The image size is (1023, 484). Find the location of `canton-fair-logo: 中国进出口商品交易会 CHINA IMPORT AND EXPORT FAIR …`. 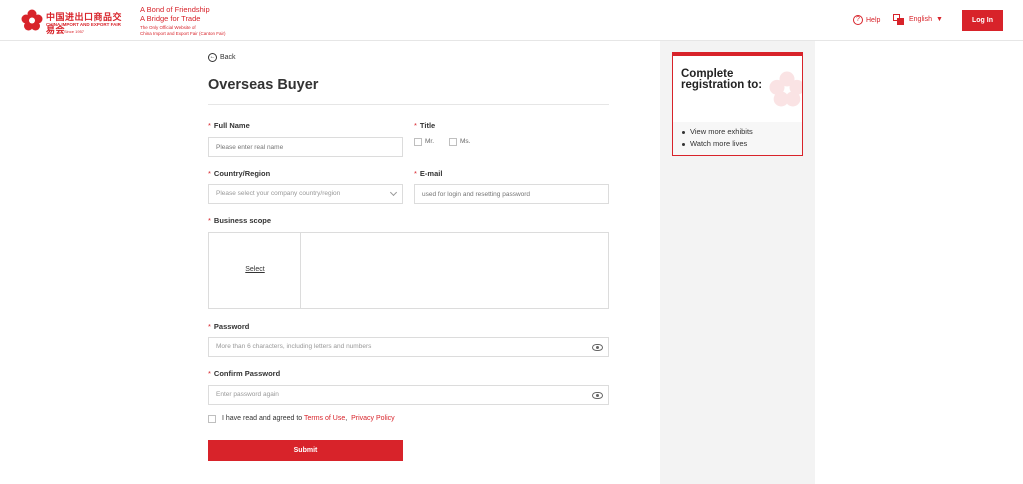

canton-fair-logo: 中国进出口商品交易会 CHINA IMPORT AND EXPORT FAIR … is located at coordinates (75, 22).